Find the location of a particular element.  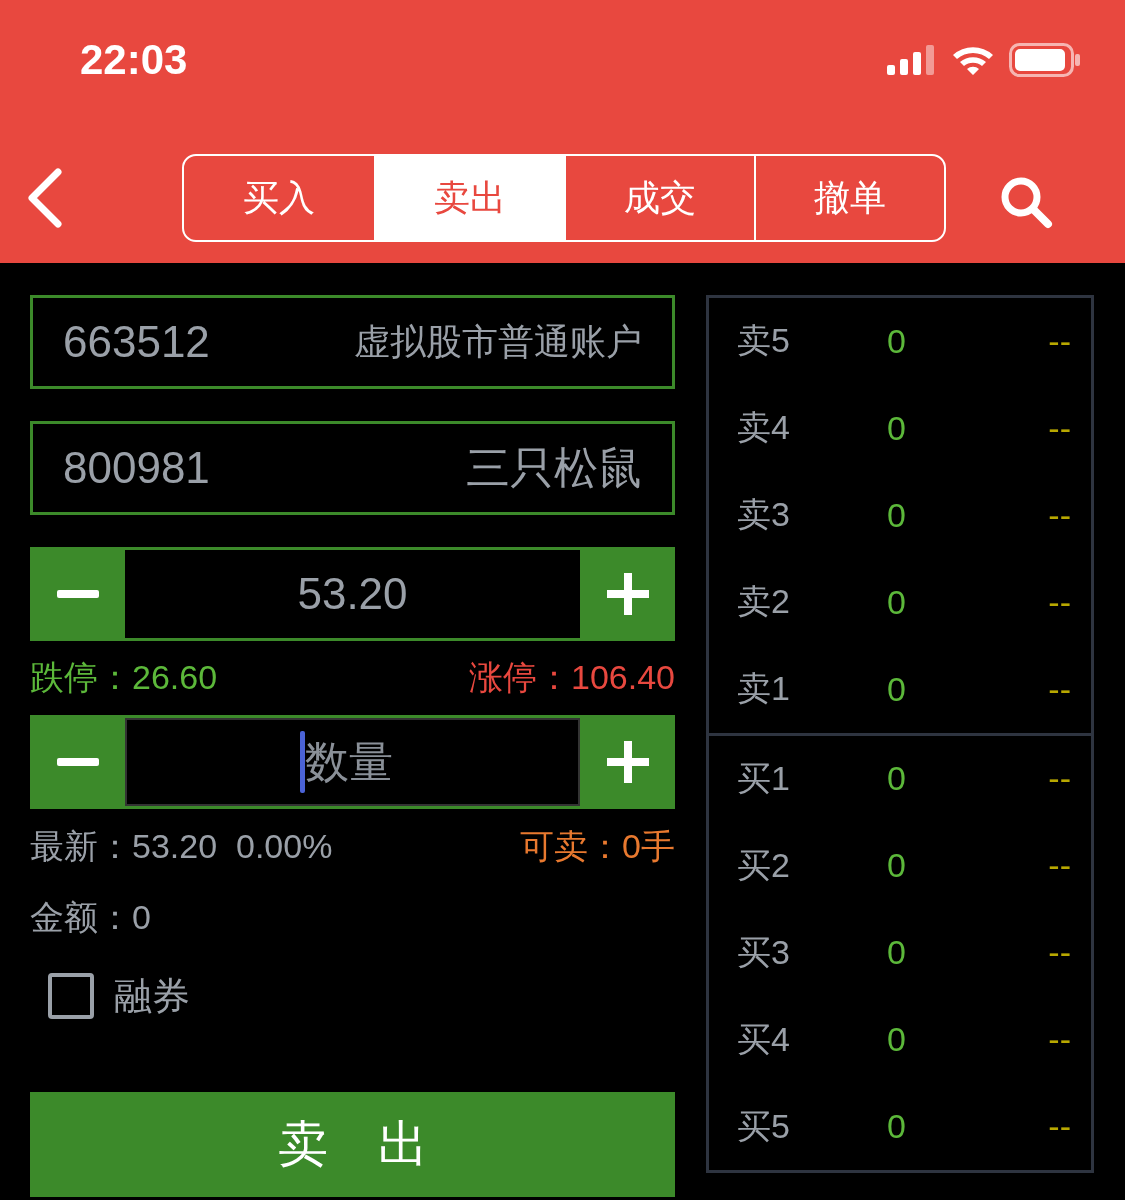

order-level: 卖2 is located at coordinates (764, 602).